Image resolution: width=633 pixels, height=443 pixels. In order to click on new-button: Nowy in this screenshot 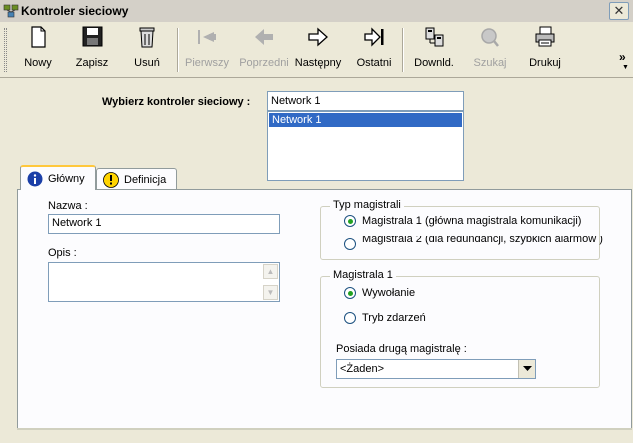, I will do `click(38, 50)`.